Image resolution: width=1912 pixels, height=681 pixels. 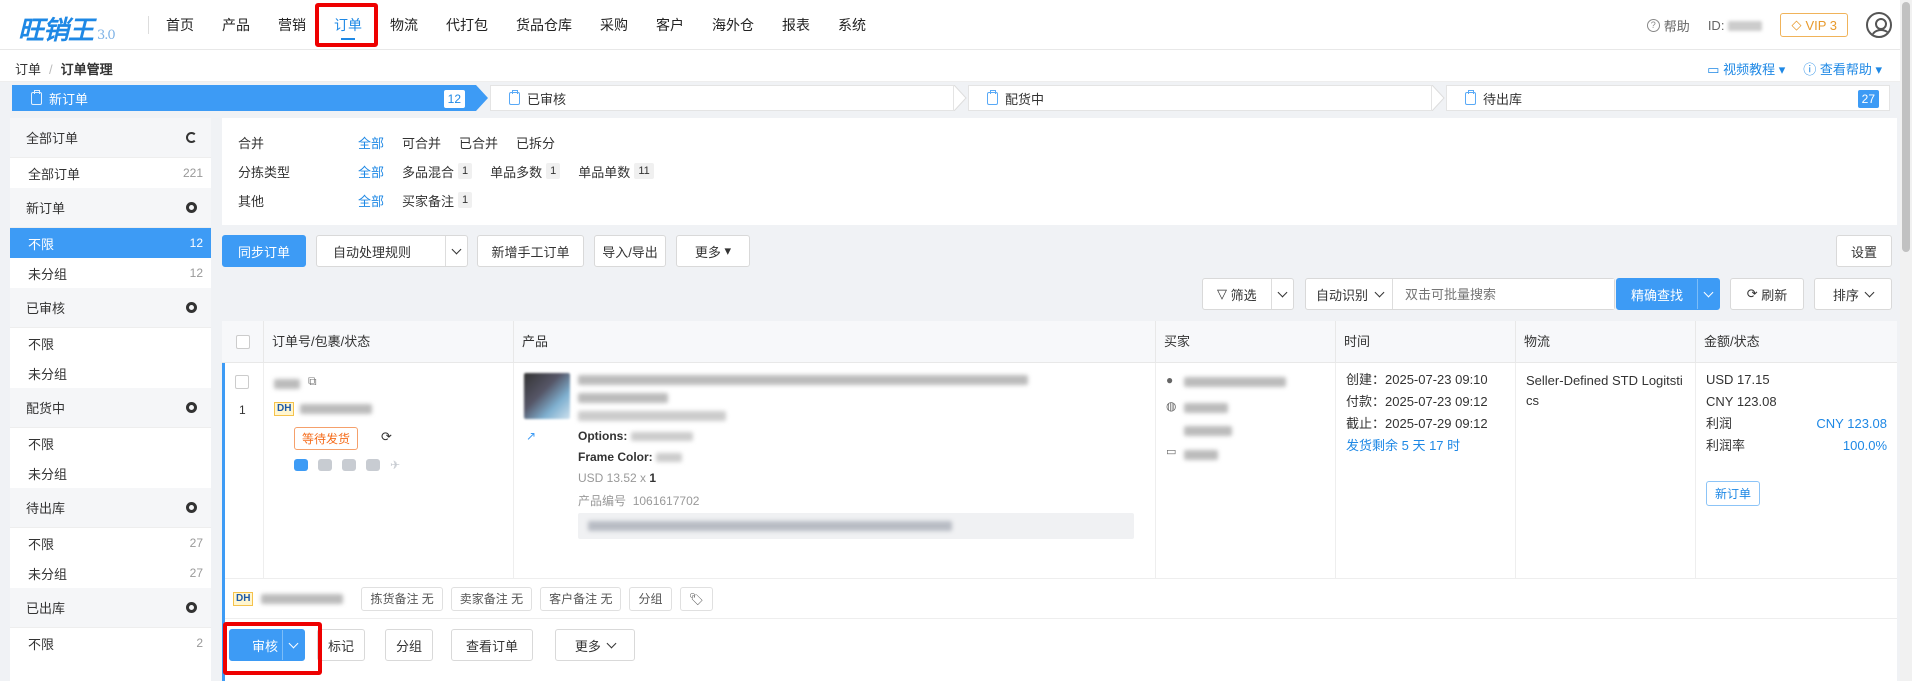 I want to click on sidebar-item-audited-unlimited: 不限, so click(x=110, y=343).